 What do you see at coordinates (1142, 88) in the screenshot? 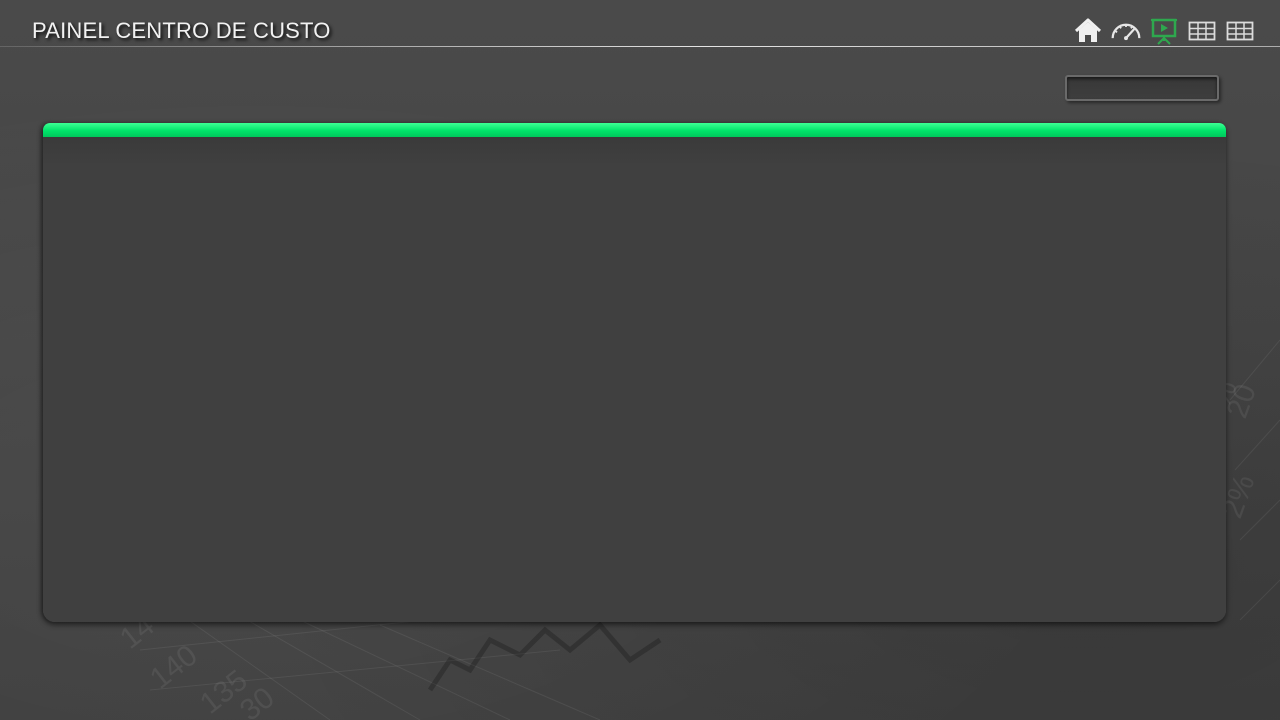
I see `filter-input-box` at bounding box center [1142, 88].